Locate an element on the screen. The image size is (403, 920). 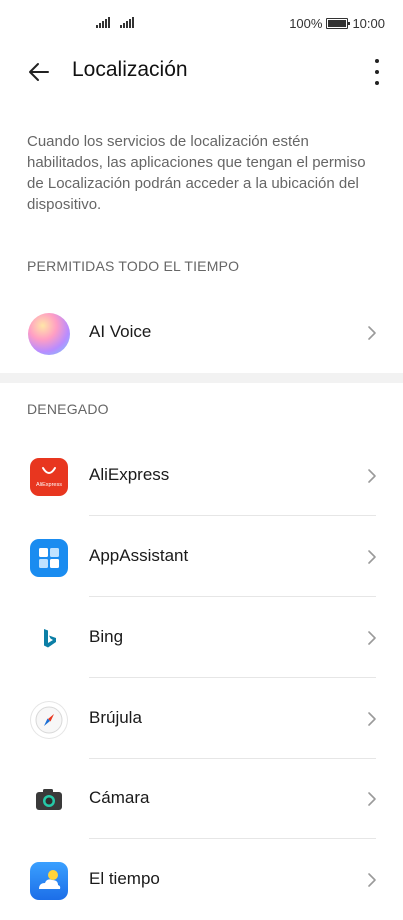
app-label: AliExpress is located at coordinates (129, 474).